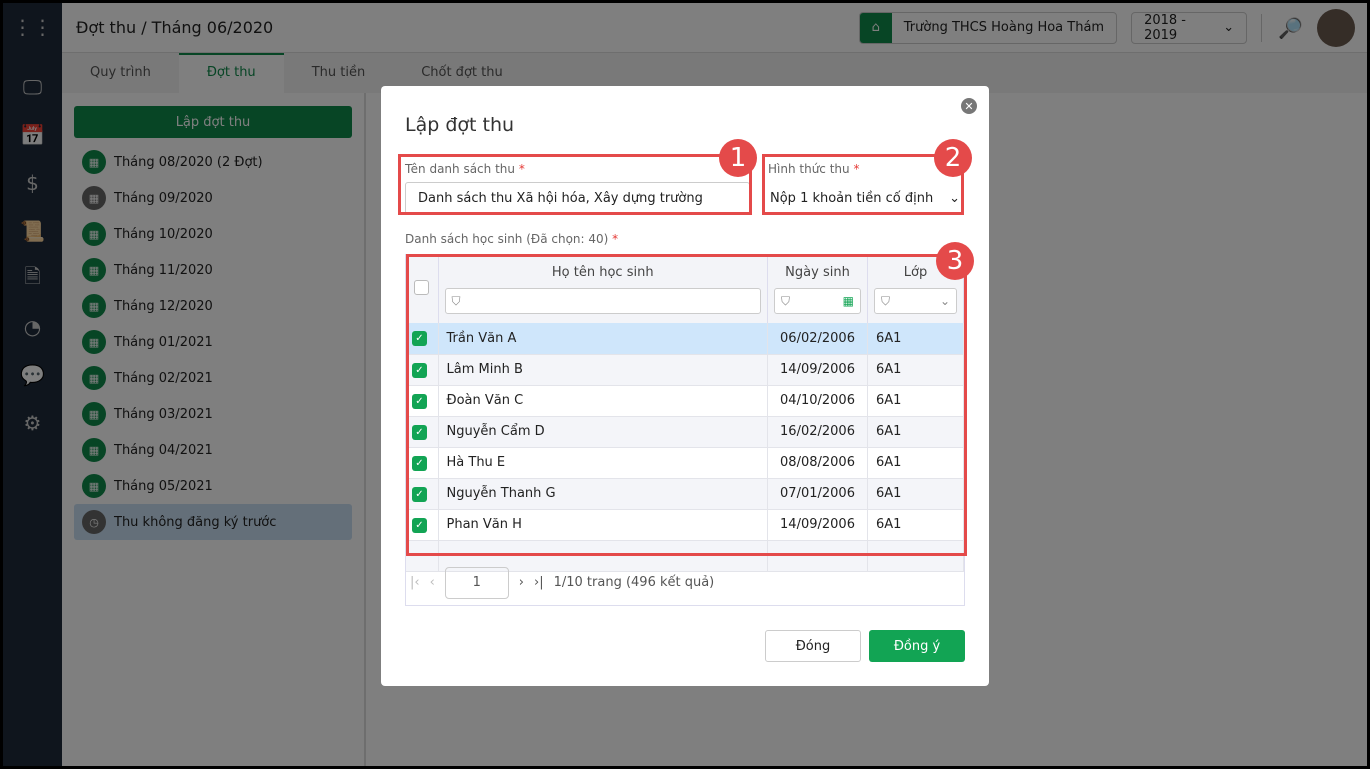 The height and width of the screenshot is (769, 1370). I want to click on required-mark: *, so click(615, 239).